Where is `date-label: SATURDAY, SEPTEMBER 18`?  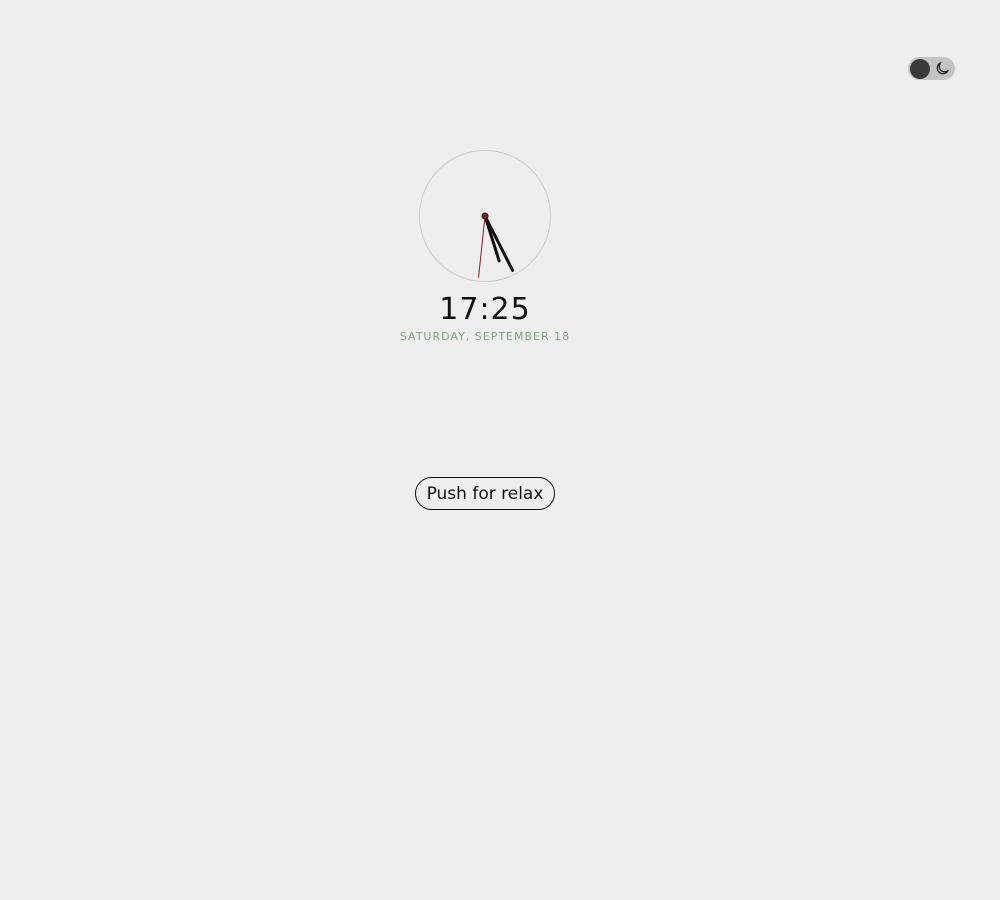 date-label: SATURDAY, SEPTEMBER 18 is located at coordinates (485, 336).